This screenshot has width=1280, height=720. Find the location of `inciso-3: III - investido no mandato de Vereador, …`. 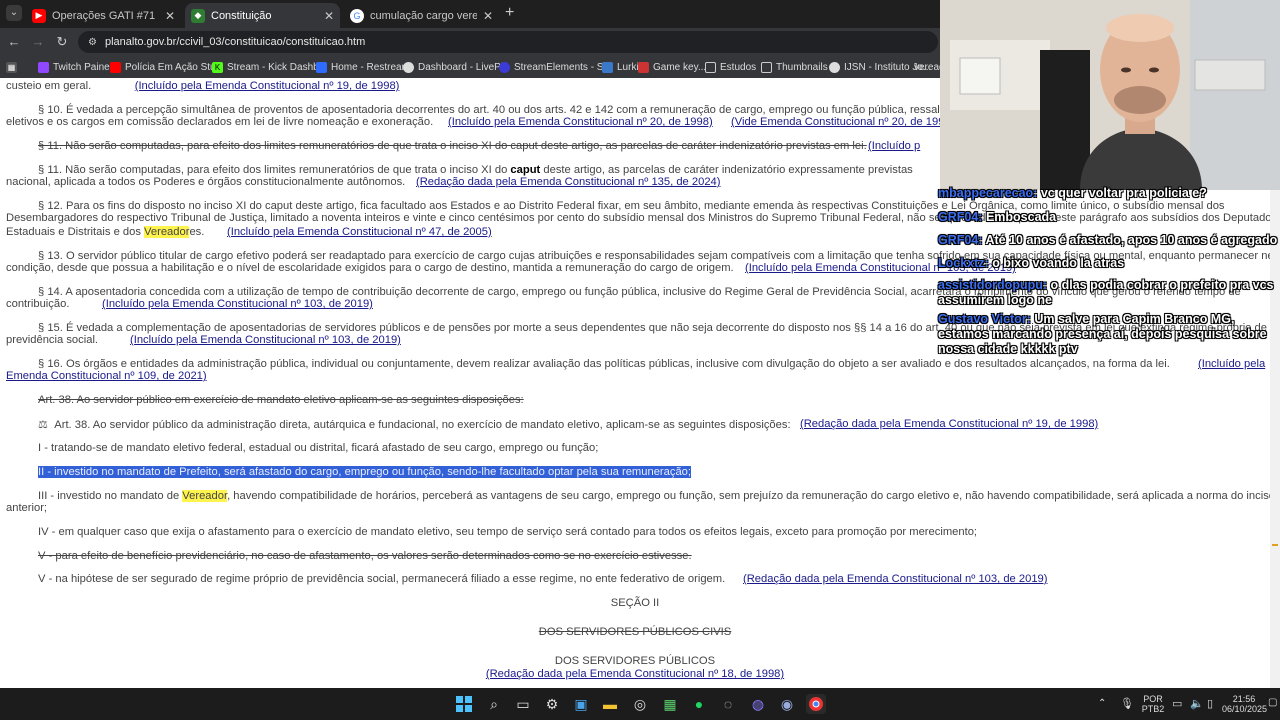

inciso-3: III - investido no mandato de Vereador, … is located at coordinates (654, 496).